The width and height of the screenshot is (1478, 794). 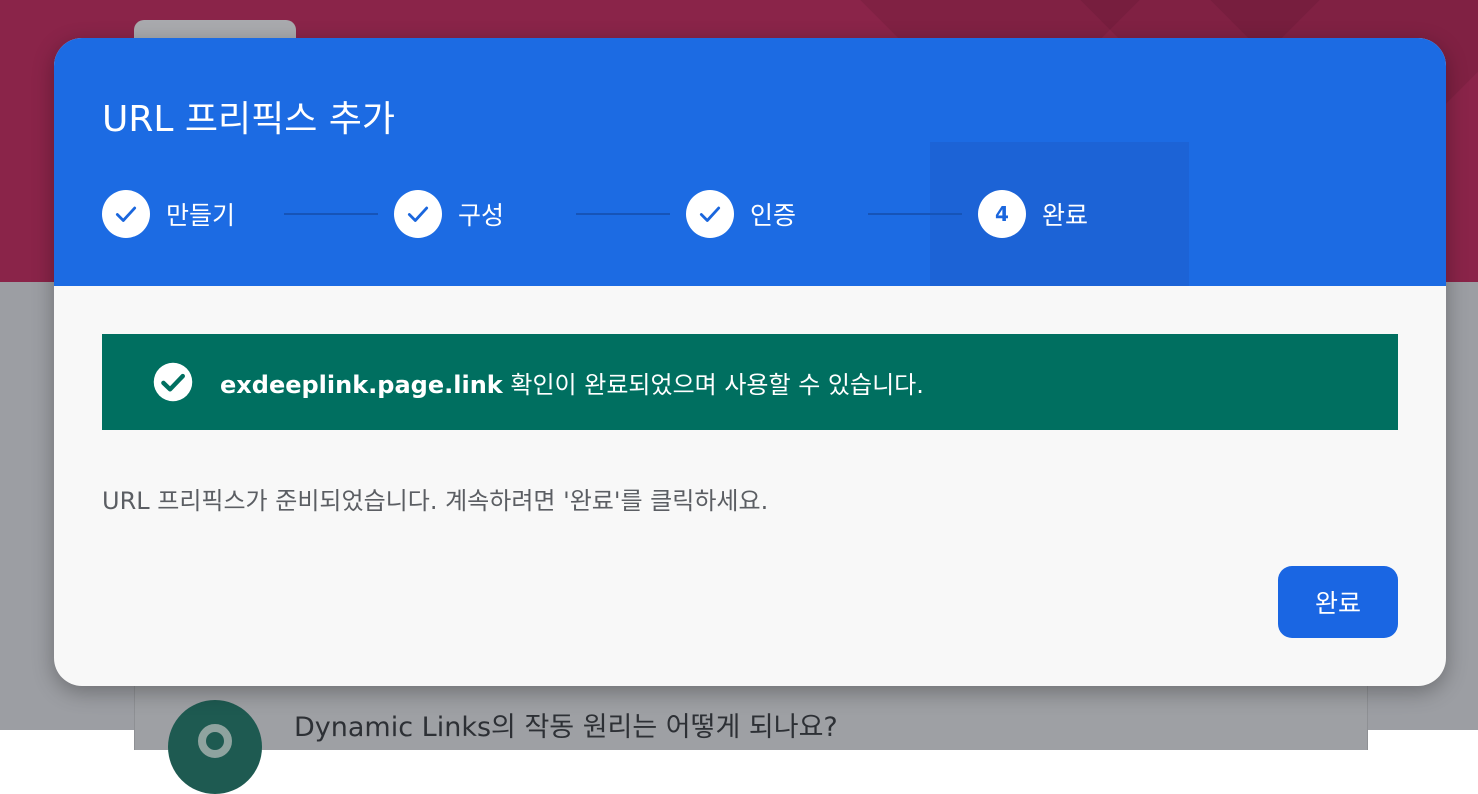 I want to click on step-verify-label: 인증, so click(x=773, y=215).